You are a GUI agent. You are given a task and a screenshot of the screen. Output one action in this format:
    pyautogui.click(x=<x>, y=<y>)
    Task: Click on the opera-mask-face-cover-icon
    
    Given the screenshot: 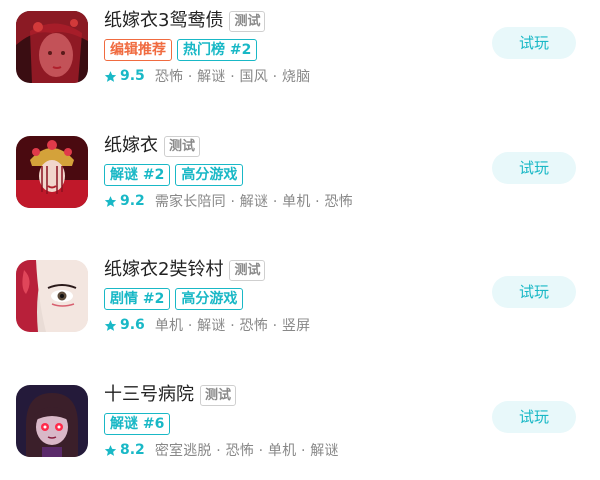 What is the action you would take?
    pyautogui.click(x=52, y=296)
    